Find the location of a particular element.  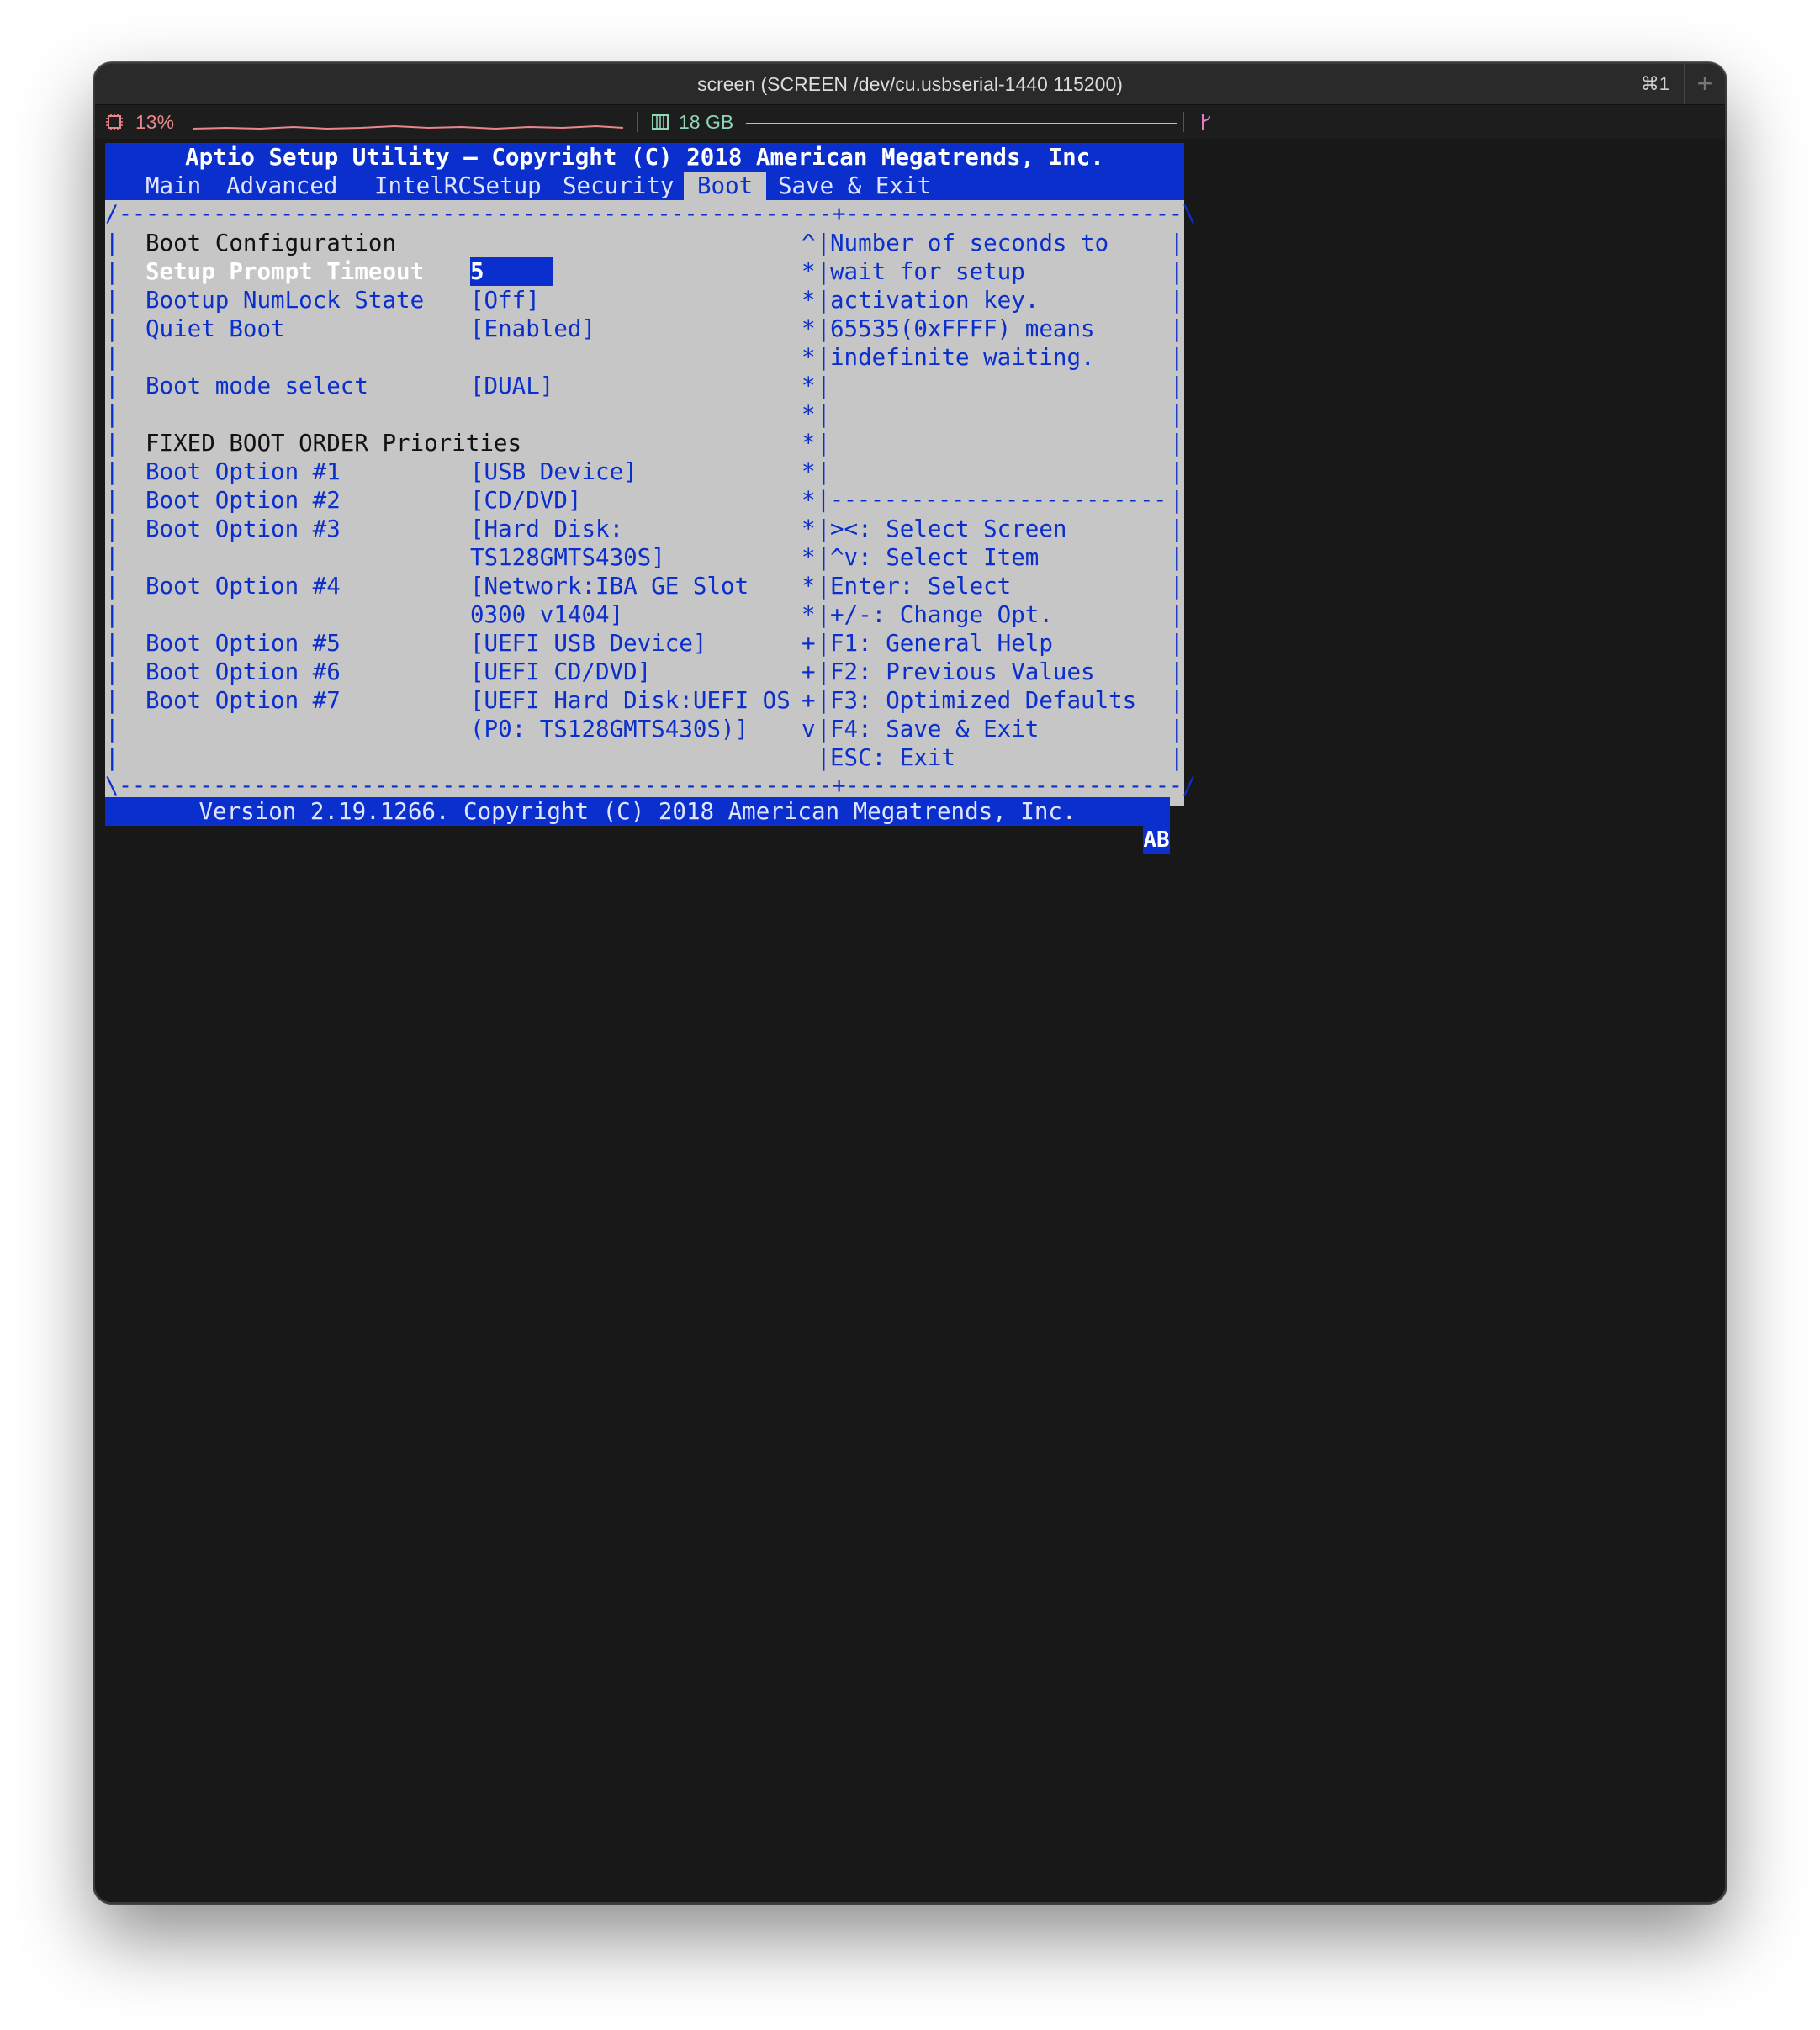

help-key-select-screen: ><: Select Screen is located at coordinates (948, 528).